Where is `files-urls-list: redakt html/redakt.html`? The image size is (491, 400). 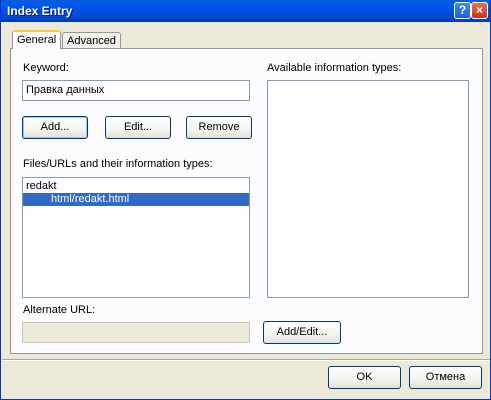 files-urls-list: redakt html/redakt.html is located at coordinates (136, 237).